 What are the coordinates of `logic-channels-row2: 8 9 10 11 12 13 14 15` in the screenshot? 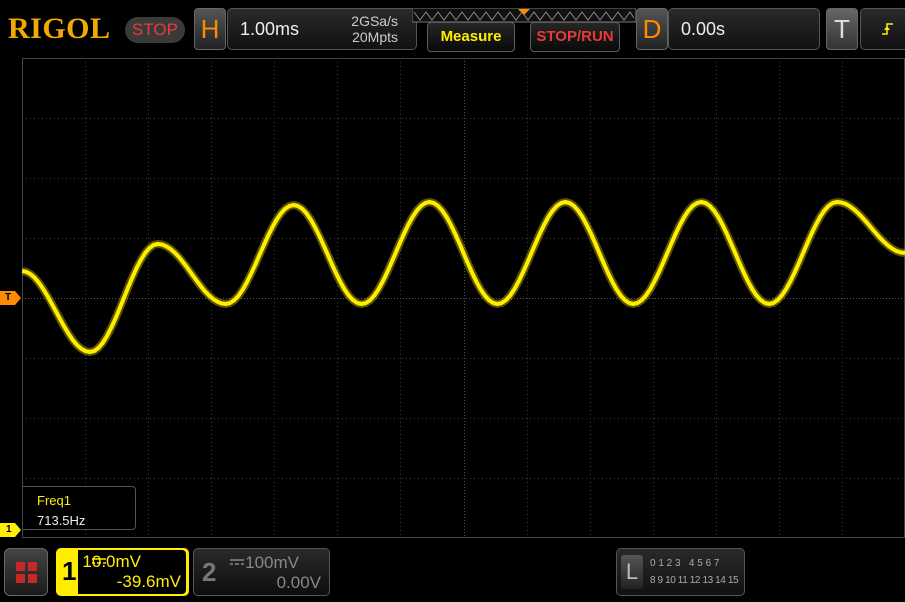 It's located at (694, 580).